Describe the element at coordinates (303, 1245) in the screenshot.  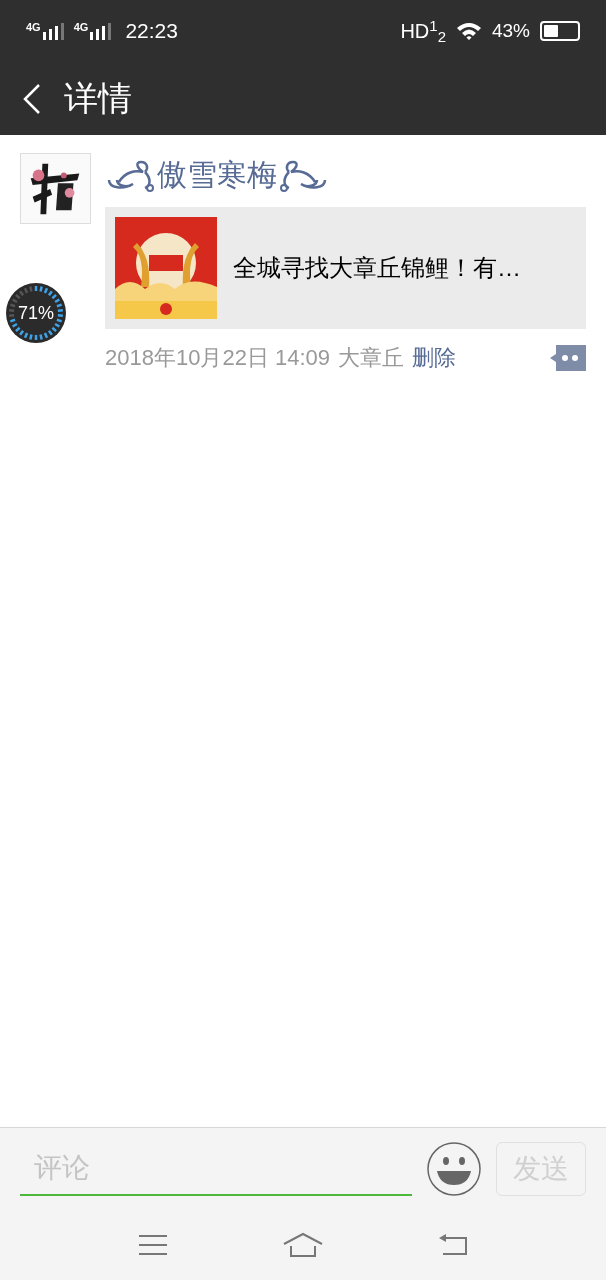
I see `home-icon` at that location.